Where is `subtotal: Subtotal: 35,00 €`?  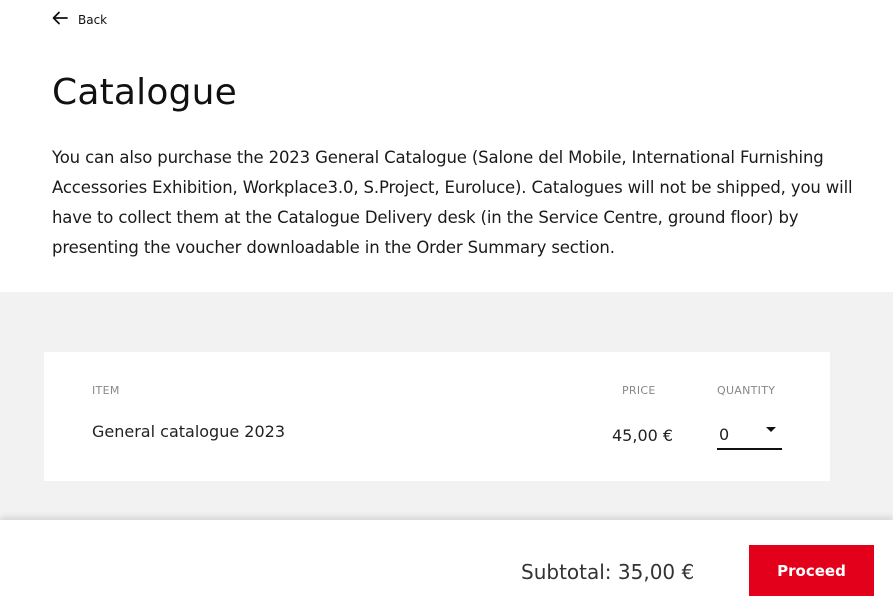 subtotal: Subtotal: 35,00 € is located at coordinates (608, 572).